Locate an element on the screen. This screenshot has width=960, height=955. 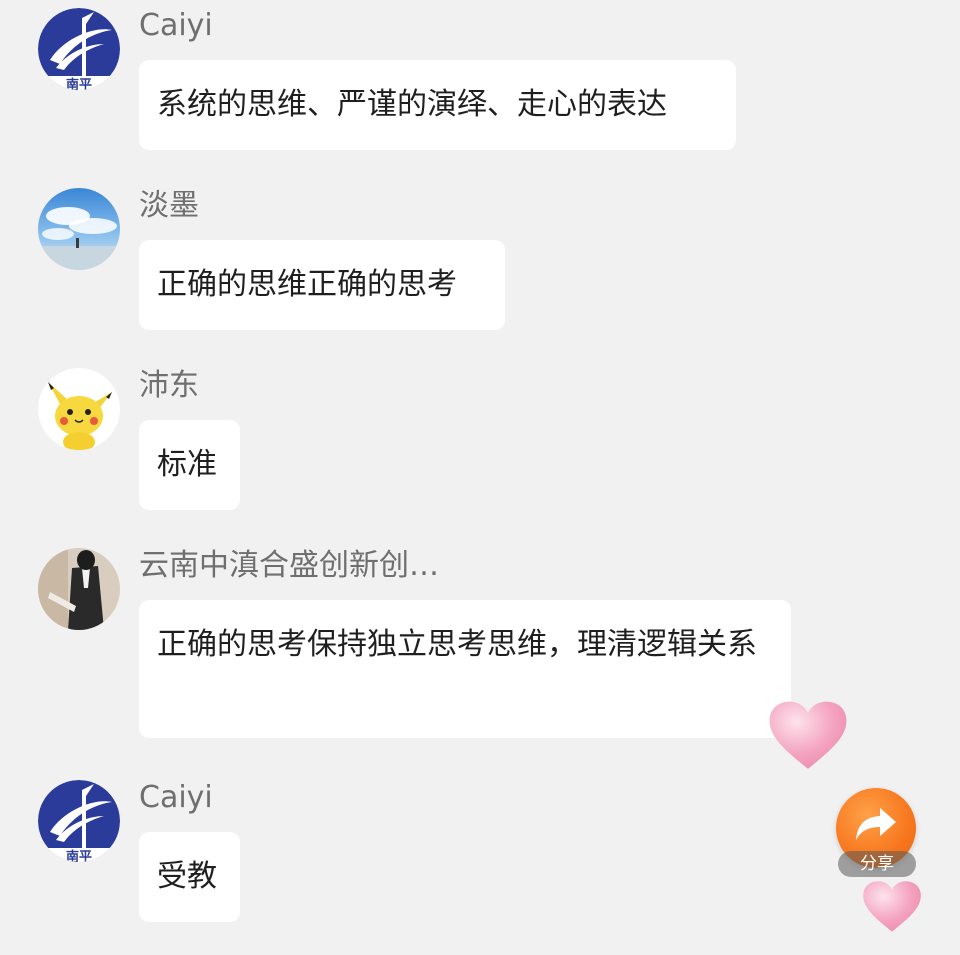
pikachu-icon is located at coordinates (79, 409).